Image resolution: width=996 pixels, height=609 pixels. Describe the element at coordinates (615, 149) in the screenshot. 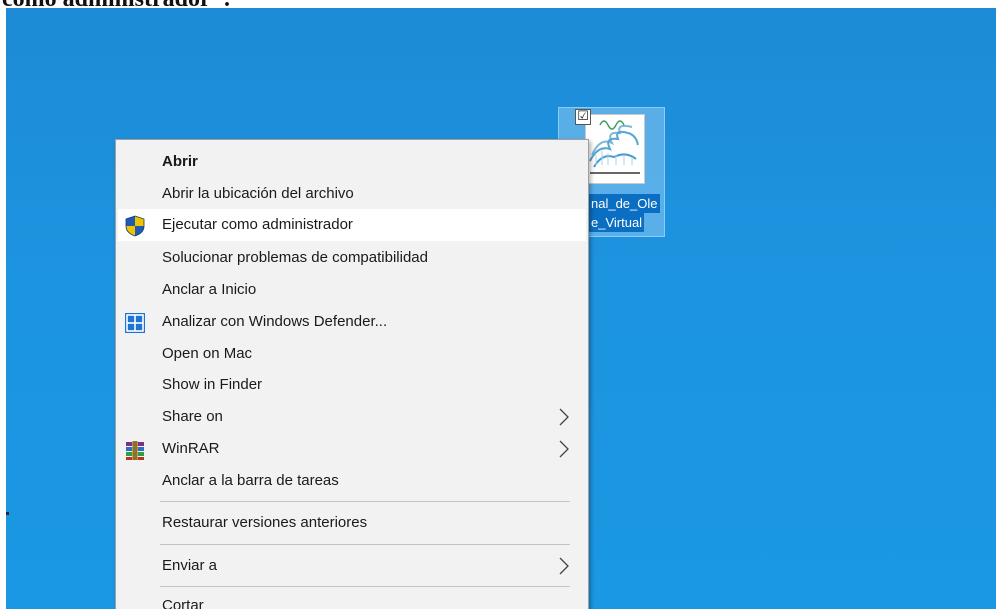

I see `wave-tank-shortcut-icon` at that location.